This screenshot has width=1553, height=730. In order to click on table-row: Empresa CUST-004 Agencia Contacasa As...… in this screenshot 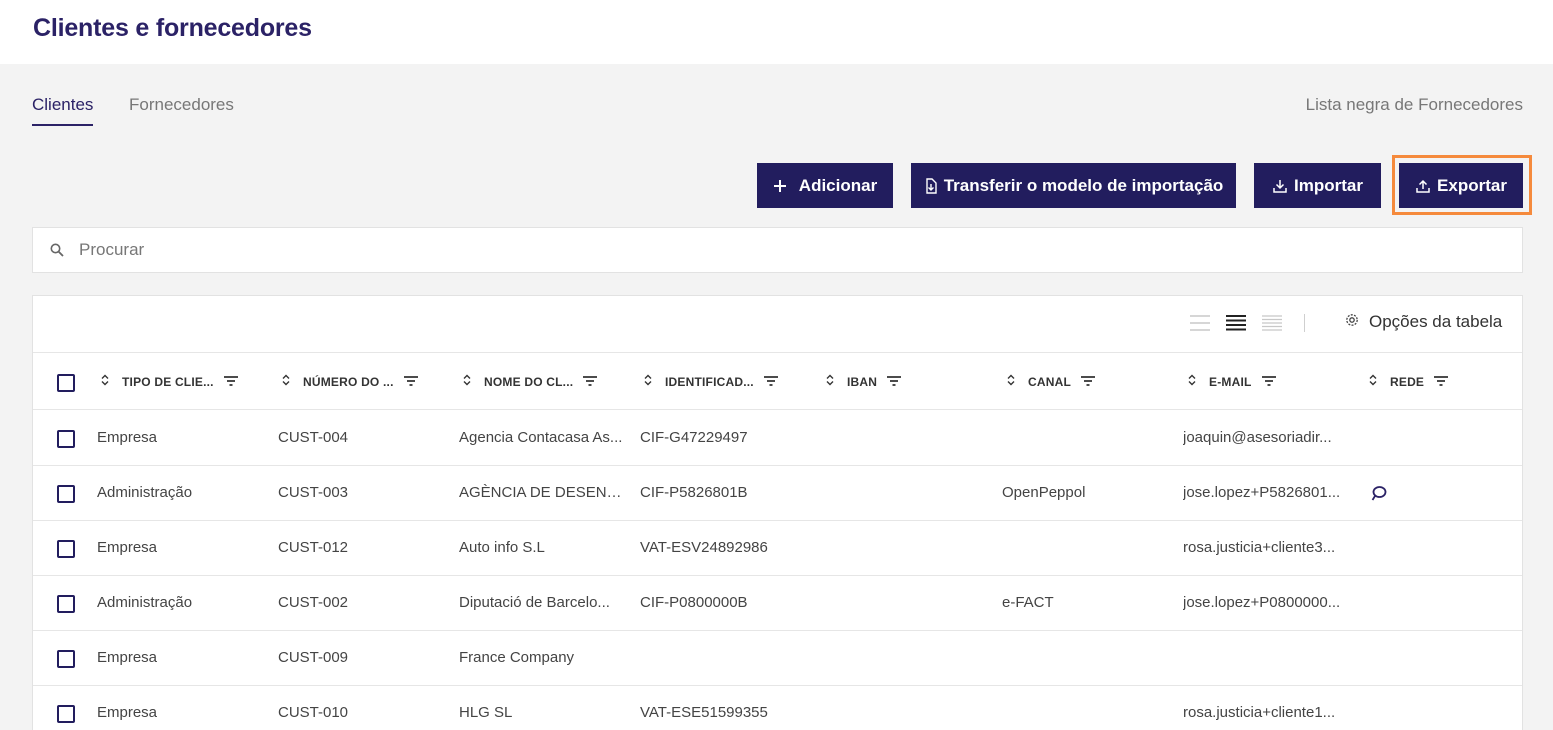, I will do `click(777, 438)`.